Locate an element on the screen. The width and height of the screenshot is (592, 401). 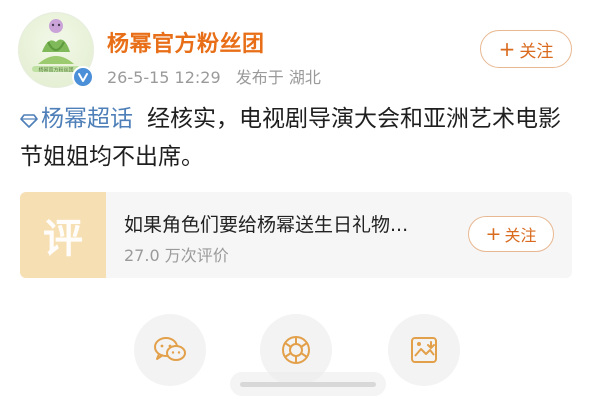
post-meta: 26-5-15 12:29 发布于 湖北 is located at coordinates (219, 76).